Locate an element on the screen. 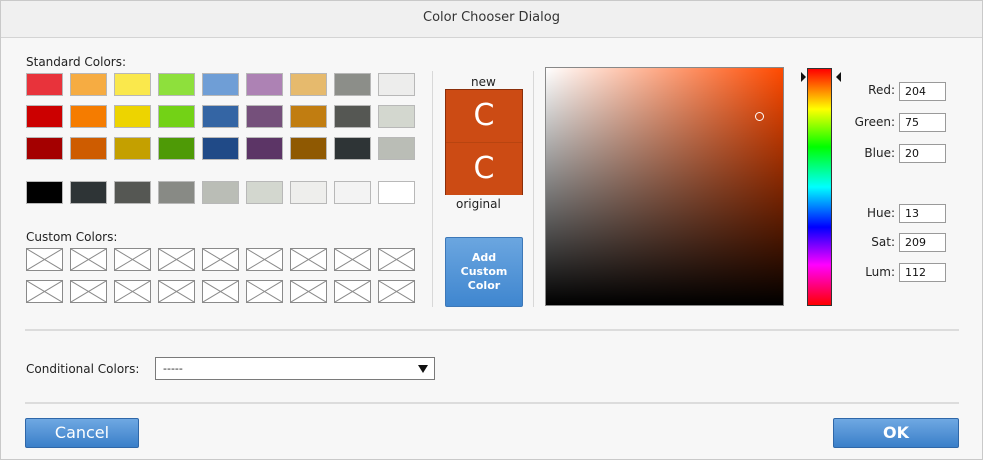 This screenshot has width=983, height=460. hue-slider-right-arrow-icon is located at coordinates (838, 77).